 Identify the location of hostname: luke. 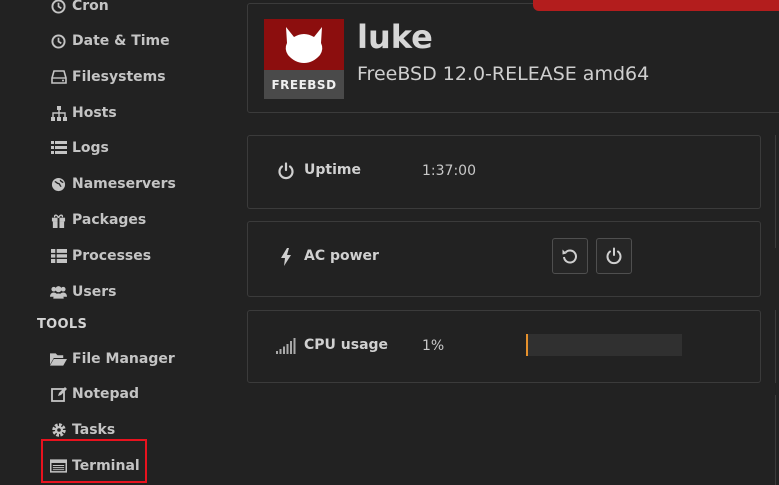
(395, 37).